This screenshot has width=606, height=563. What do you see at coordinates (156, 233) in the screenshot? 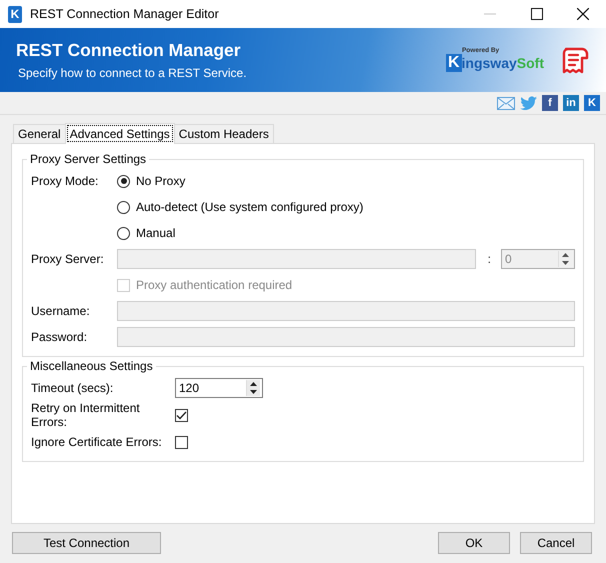
I see `radio-label: Manual` at bounding box center [156, 233].